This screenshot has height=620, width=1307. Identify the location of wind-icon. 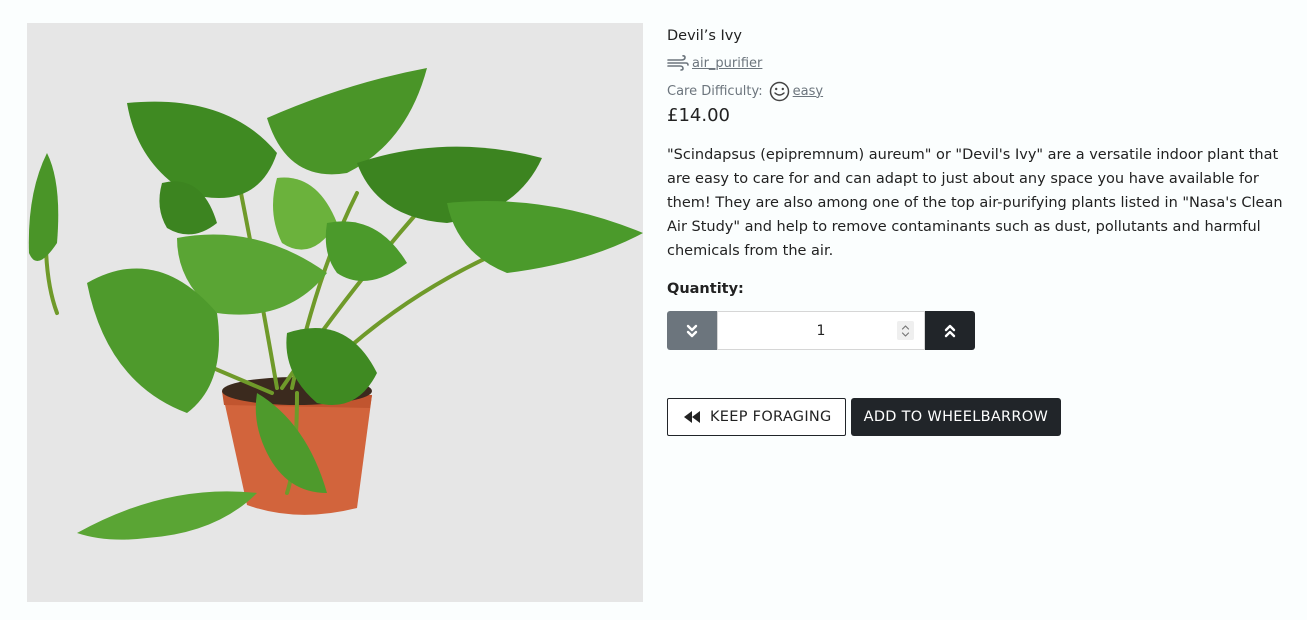
(678, 63).